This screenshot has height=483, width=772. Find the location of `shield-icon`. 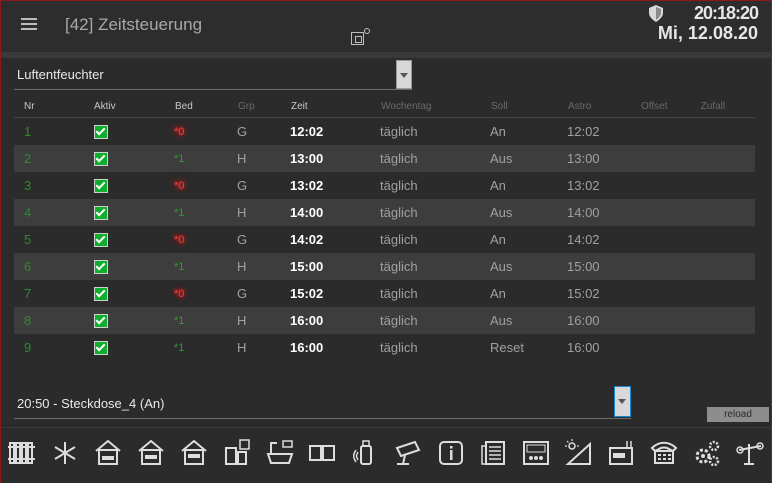

shield-icon is located at coordinates (656, 13).